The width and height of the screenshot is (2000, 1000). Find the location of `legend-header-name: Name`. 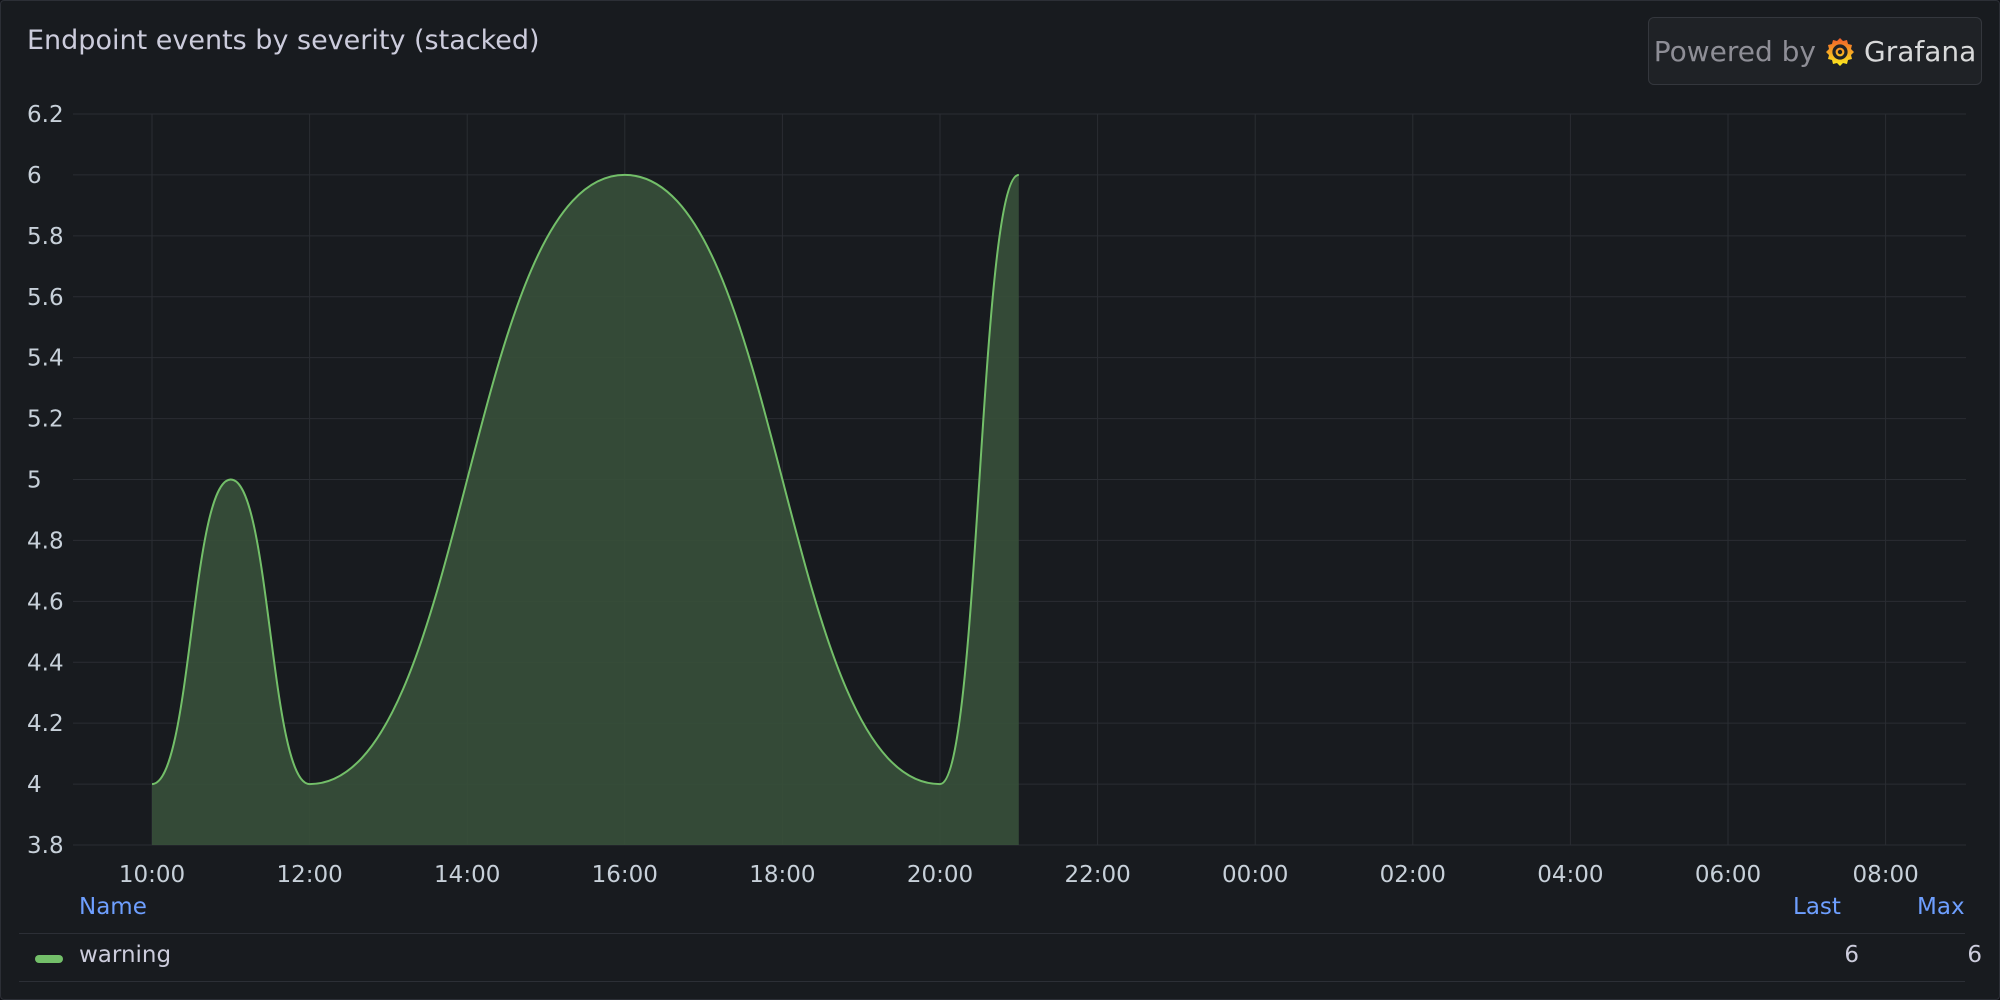

legend-header-name: Name is located at coordinates (113, 907).